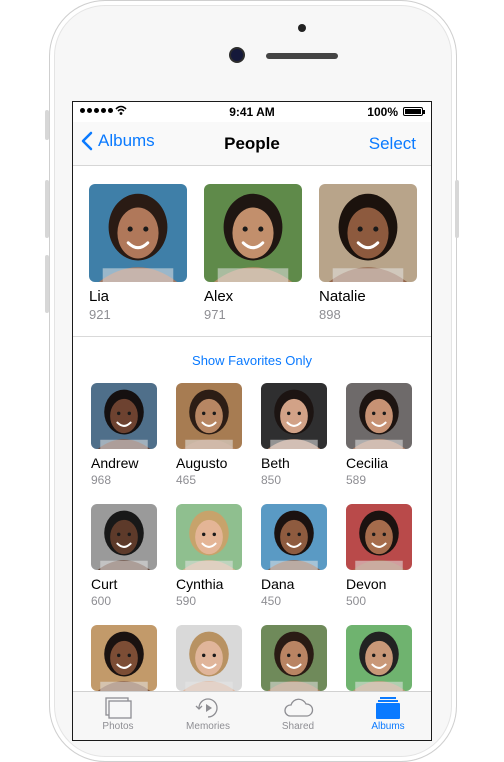  I want to click on tab-photos: Photos, so click(118, 714).